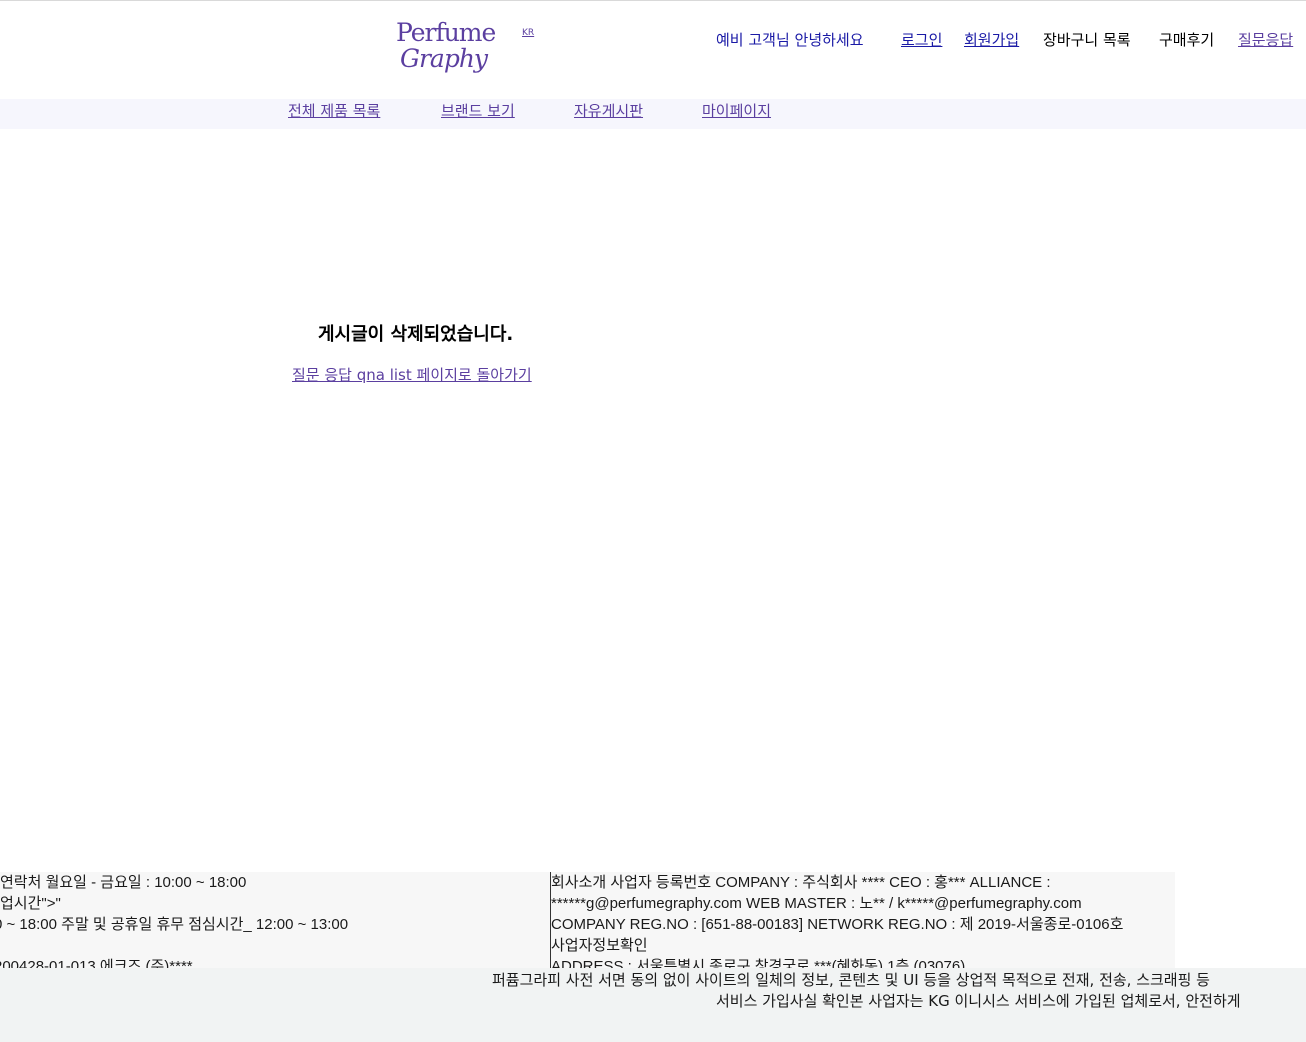 The width and height of the screenshot is (1306, 1042). What do you see at coordinates (444, 58) in the screenshot?
I see `logo-text-graphy: Graphy` at bounding box center [444, 58].